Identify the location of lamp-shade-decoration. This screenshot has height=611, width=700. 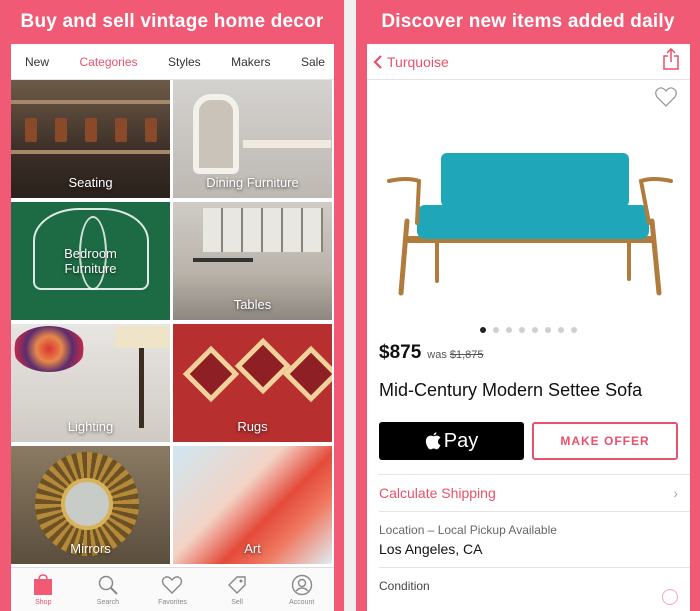
(142, 337).